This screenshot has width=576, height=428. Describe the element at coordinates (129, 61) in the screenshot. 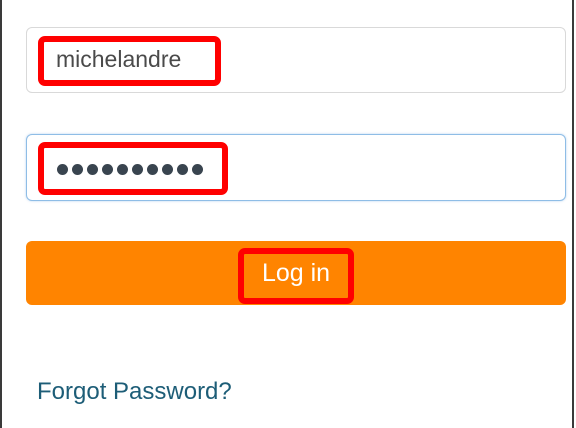

I see `username-highlight-box` at that location.